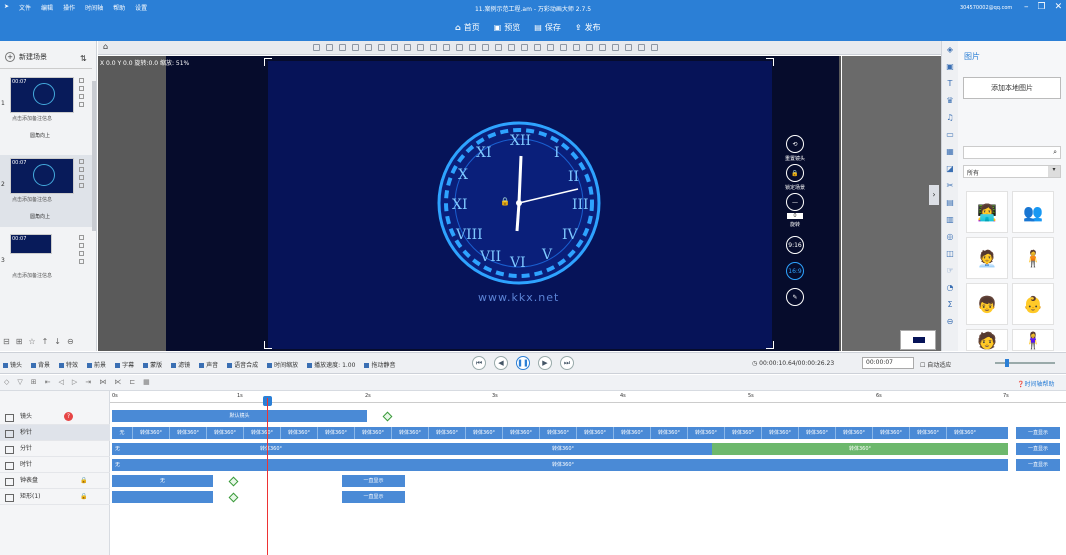 The width and height of the screenshot is (1066, 555). I want to click on shape-icon: ◈, so click(950, 49).